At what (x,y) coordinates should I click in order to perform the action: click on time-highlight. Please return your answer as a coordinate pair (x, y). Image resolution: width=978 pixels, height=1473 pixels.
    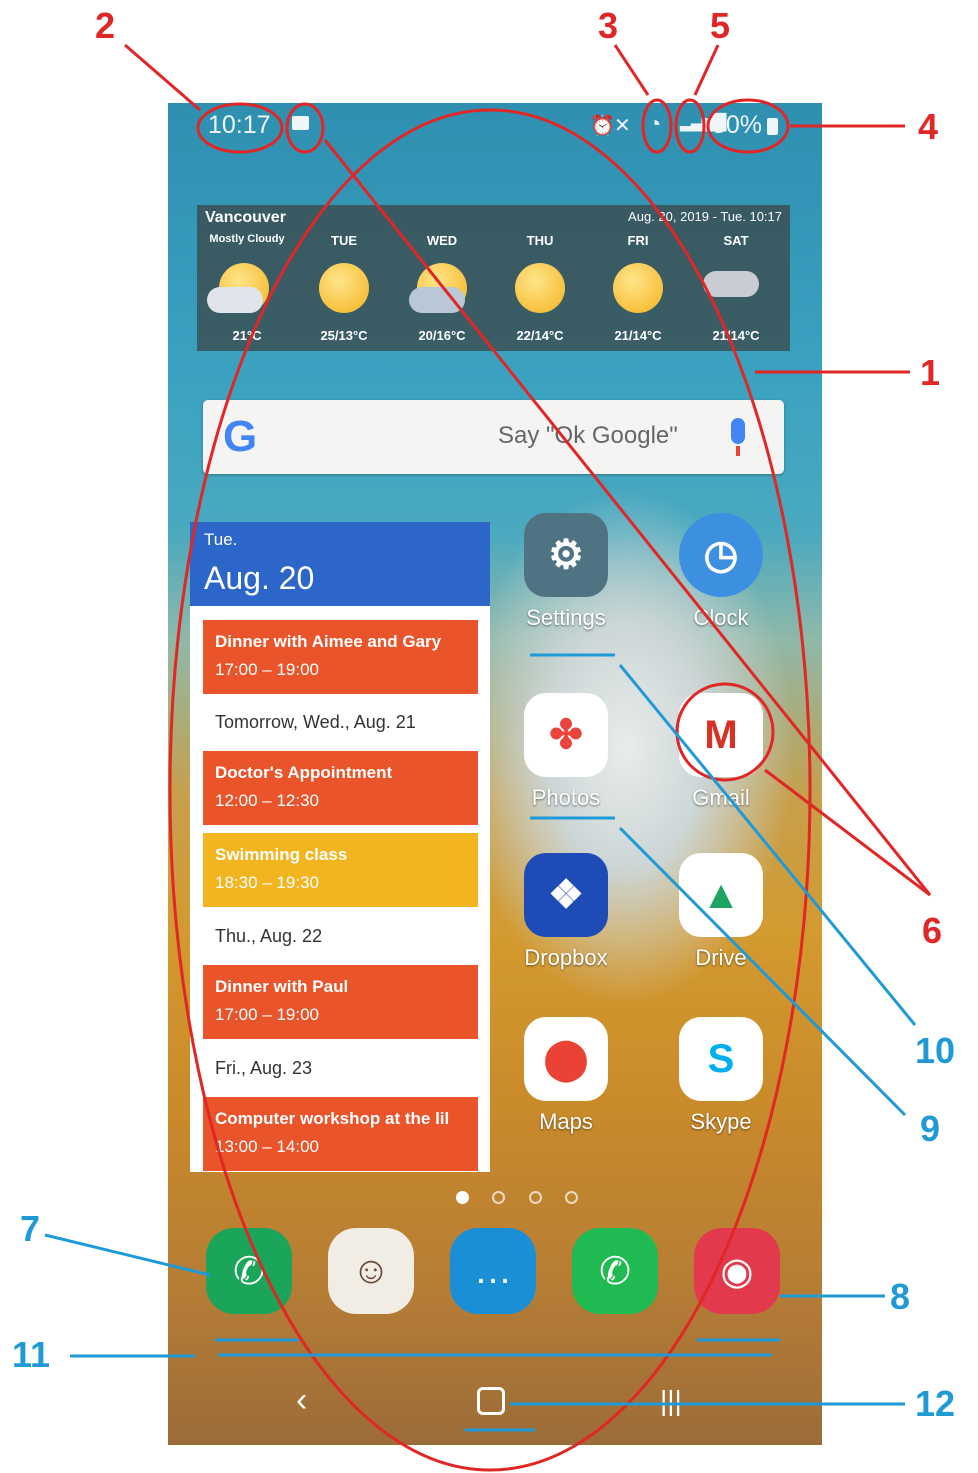
    Looking at the image, I should click on (240, 128).